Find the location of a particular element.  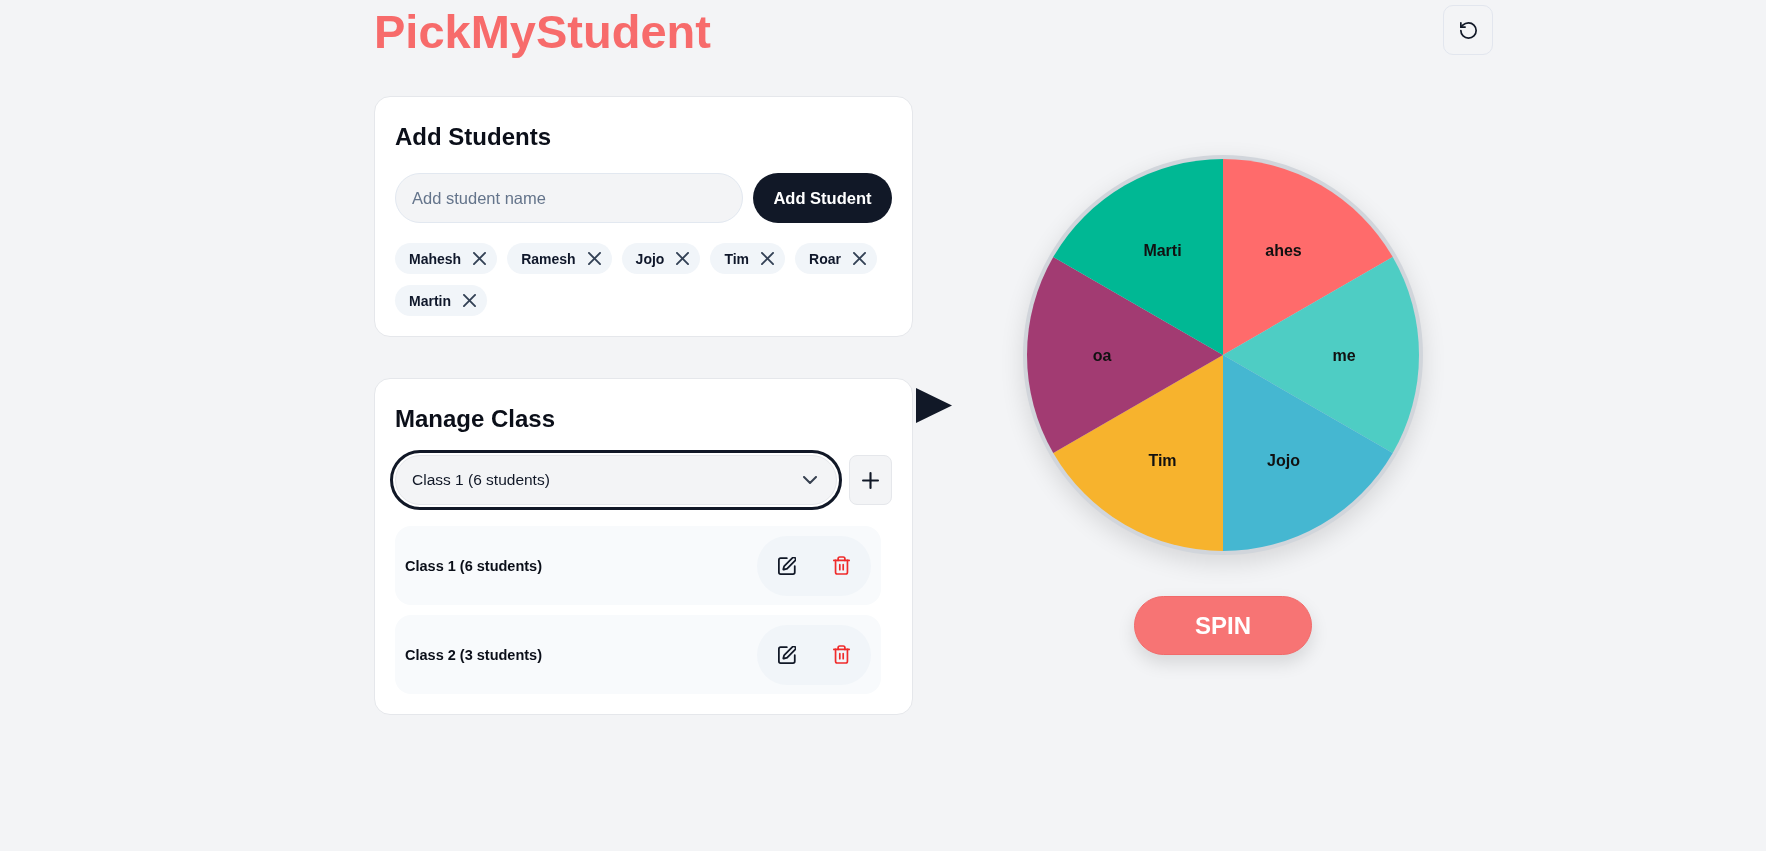

student-name: Mahesh is located at coordinates (435, 258).